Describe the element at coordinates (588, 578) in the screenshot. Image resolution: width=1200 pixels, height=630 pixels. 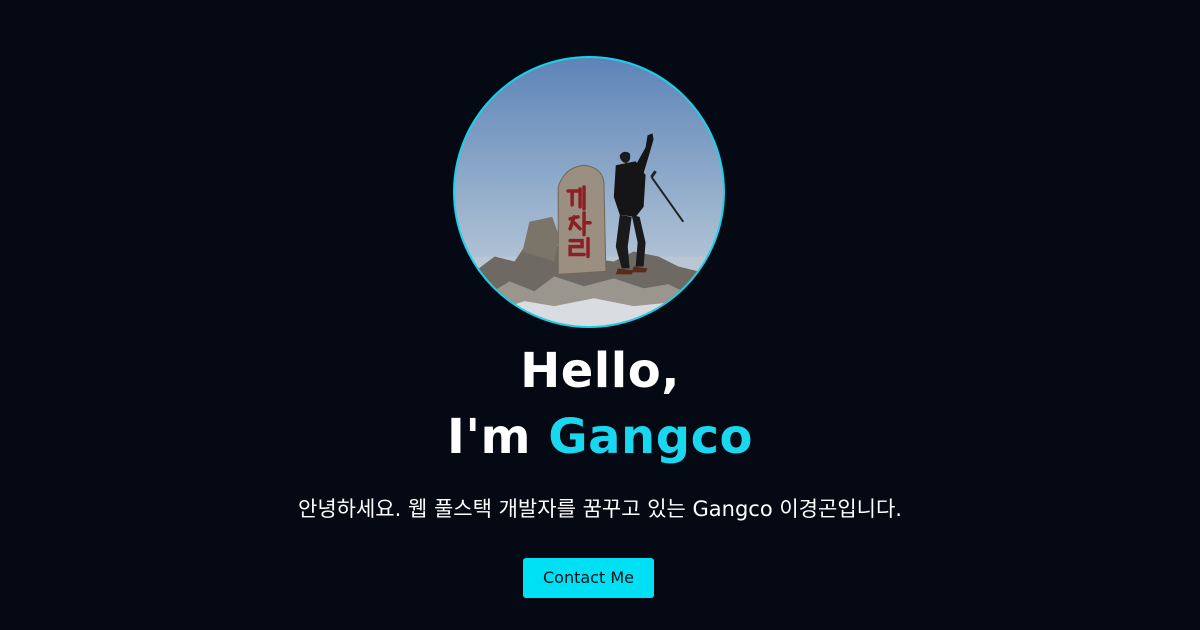
I see `contact-me-button: Contact Me` at that location.